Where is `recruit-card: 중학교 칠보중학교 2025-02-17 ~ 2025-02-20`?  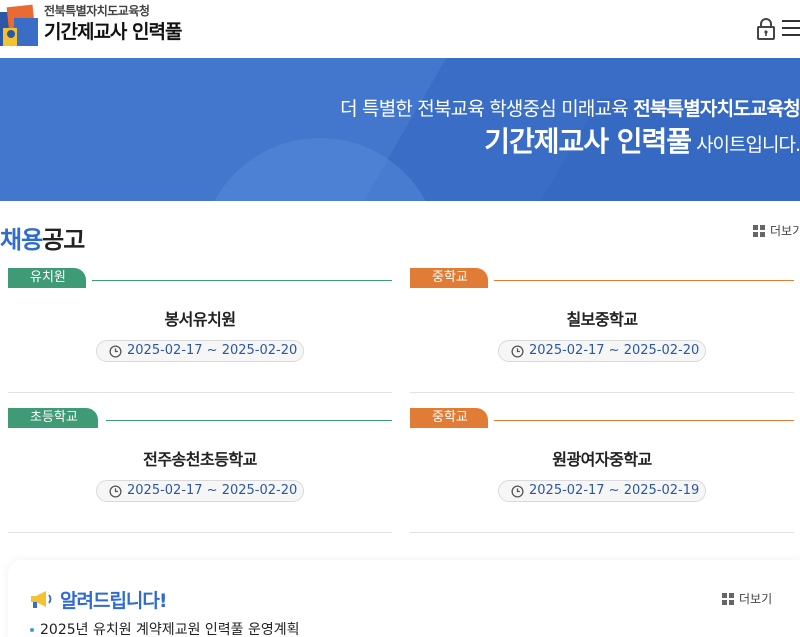 recruit-card: 중학교 칠보중학교 2025-02-17 ~ 2025-02-20 is located at coordinates (602, 330).